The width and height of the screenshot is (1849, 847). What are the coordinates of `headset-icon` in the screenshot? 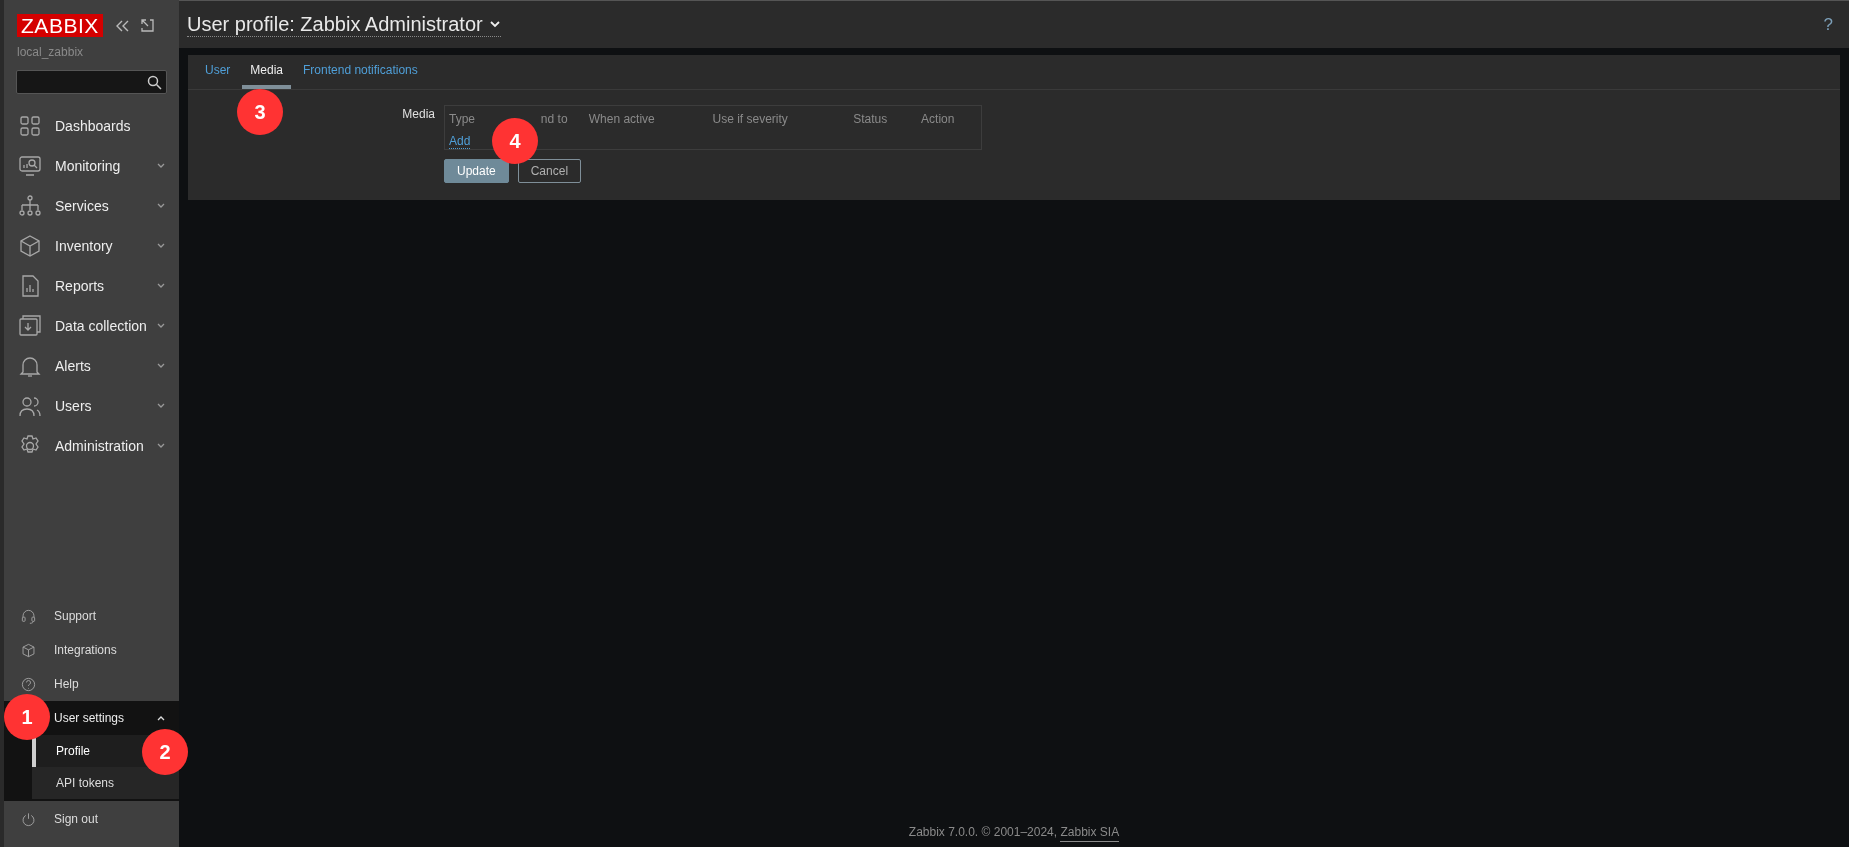 It's located at (28, 616).